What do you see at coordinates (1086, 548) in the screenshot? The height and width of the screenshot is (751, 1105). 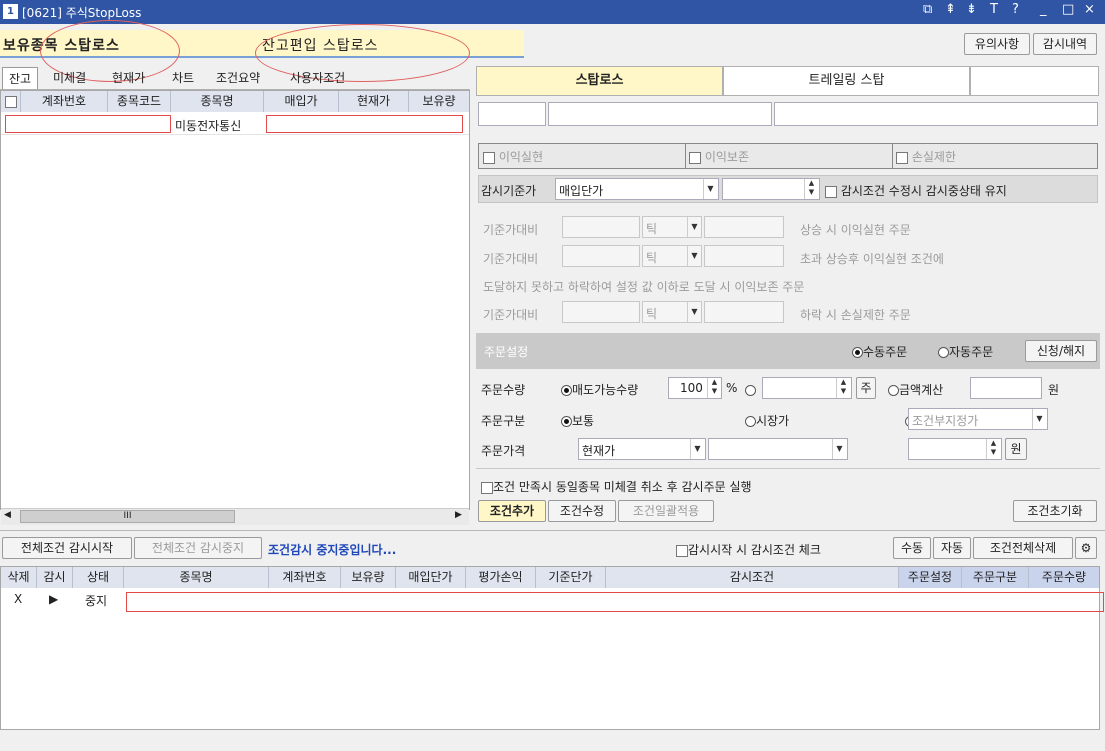 I see `gear-icon: ⚙` at bounding box center [1086, 548].